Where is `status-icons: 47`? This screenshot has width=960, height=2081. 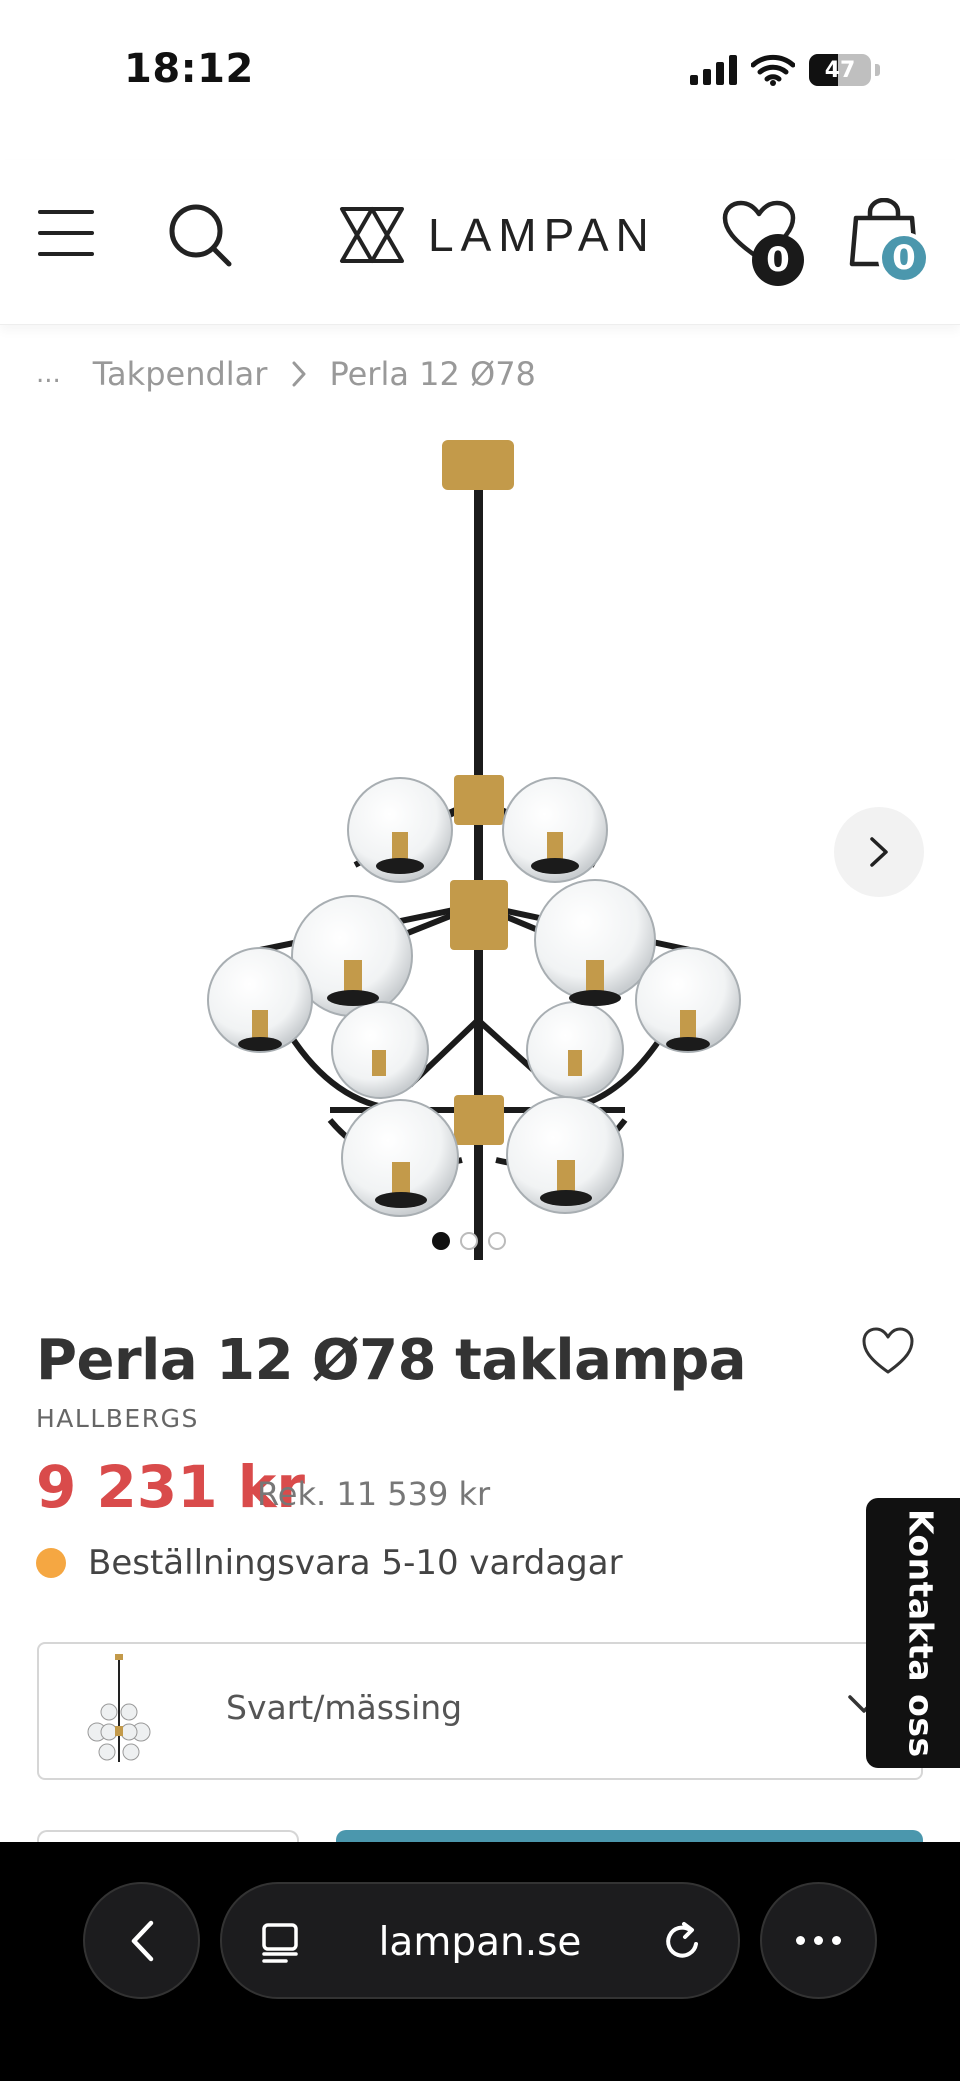 status-icons: 47 is located at coordinates (785, 70).